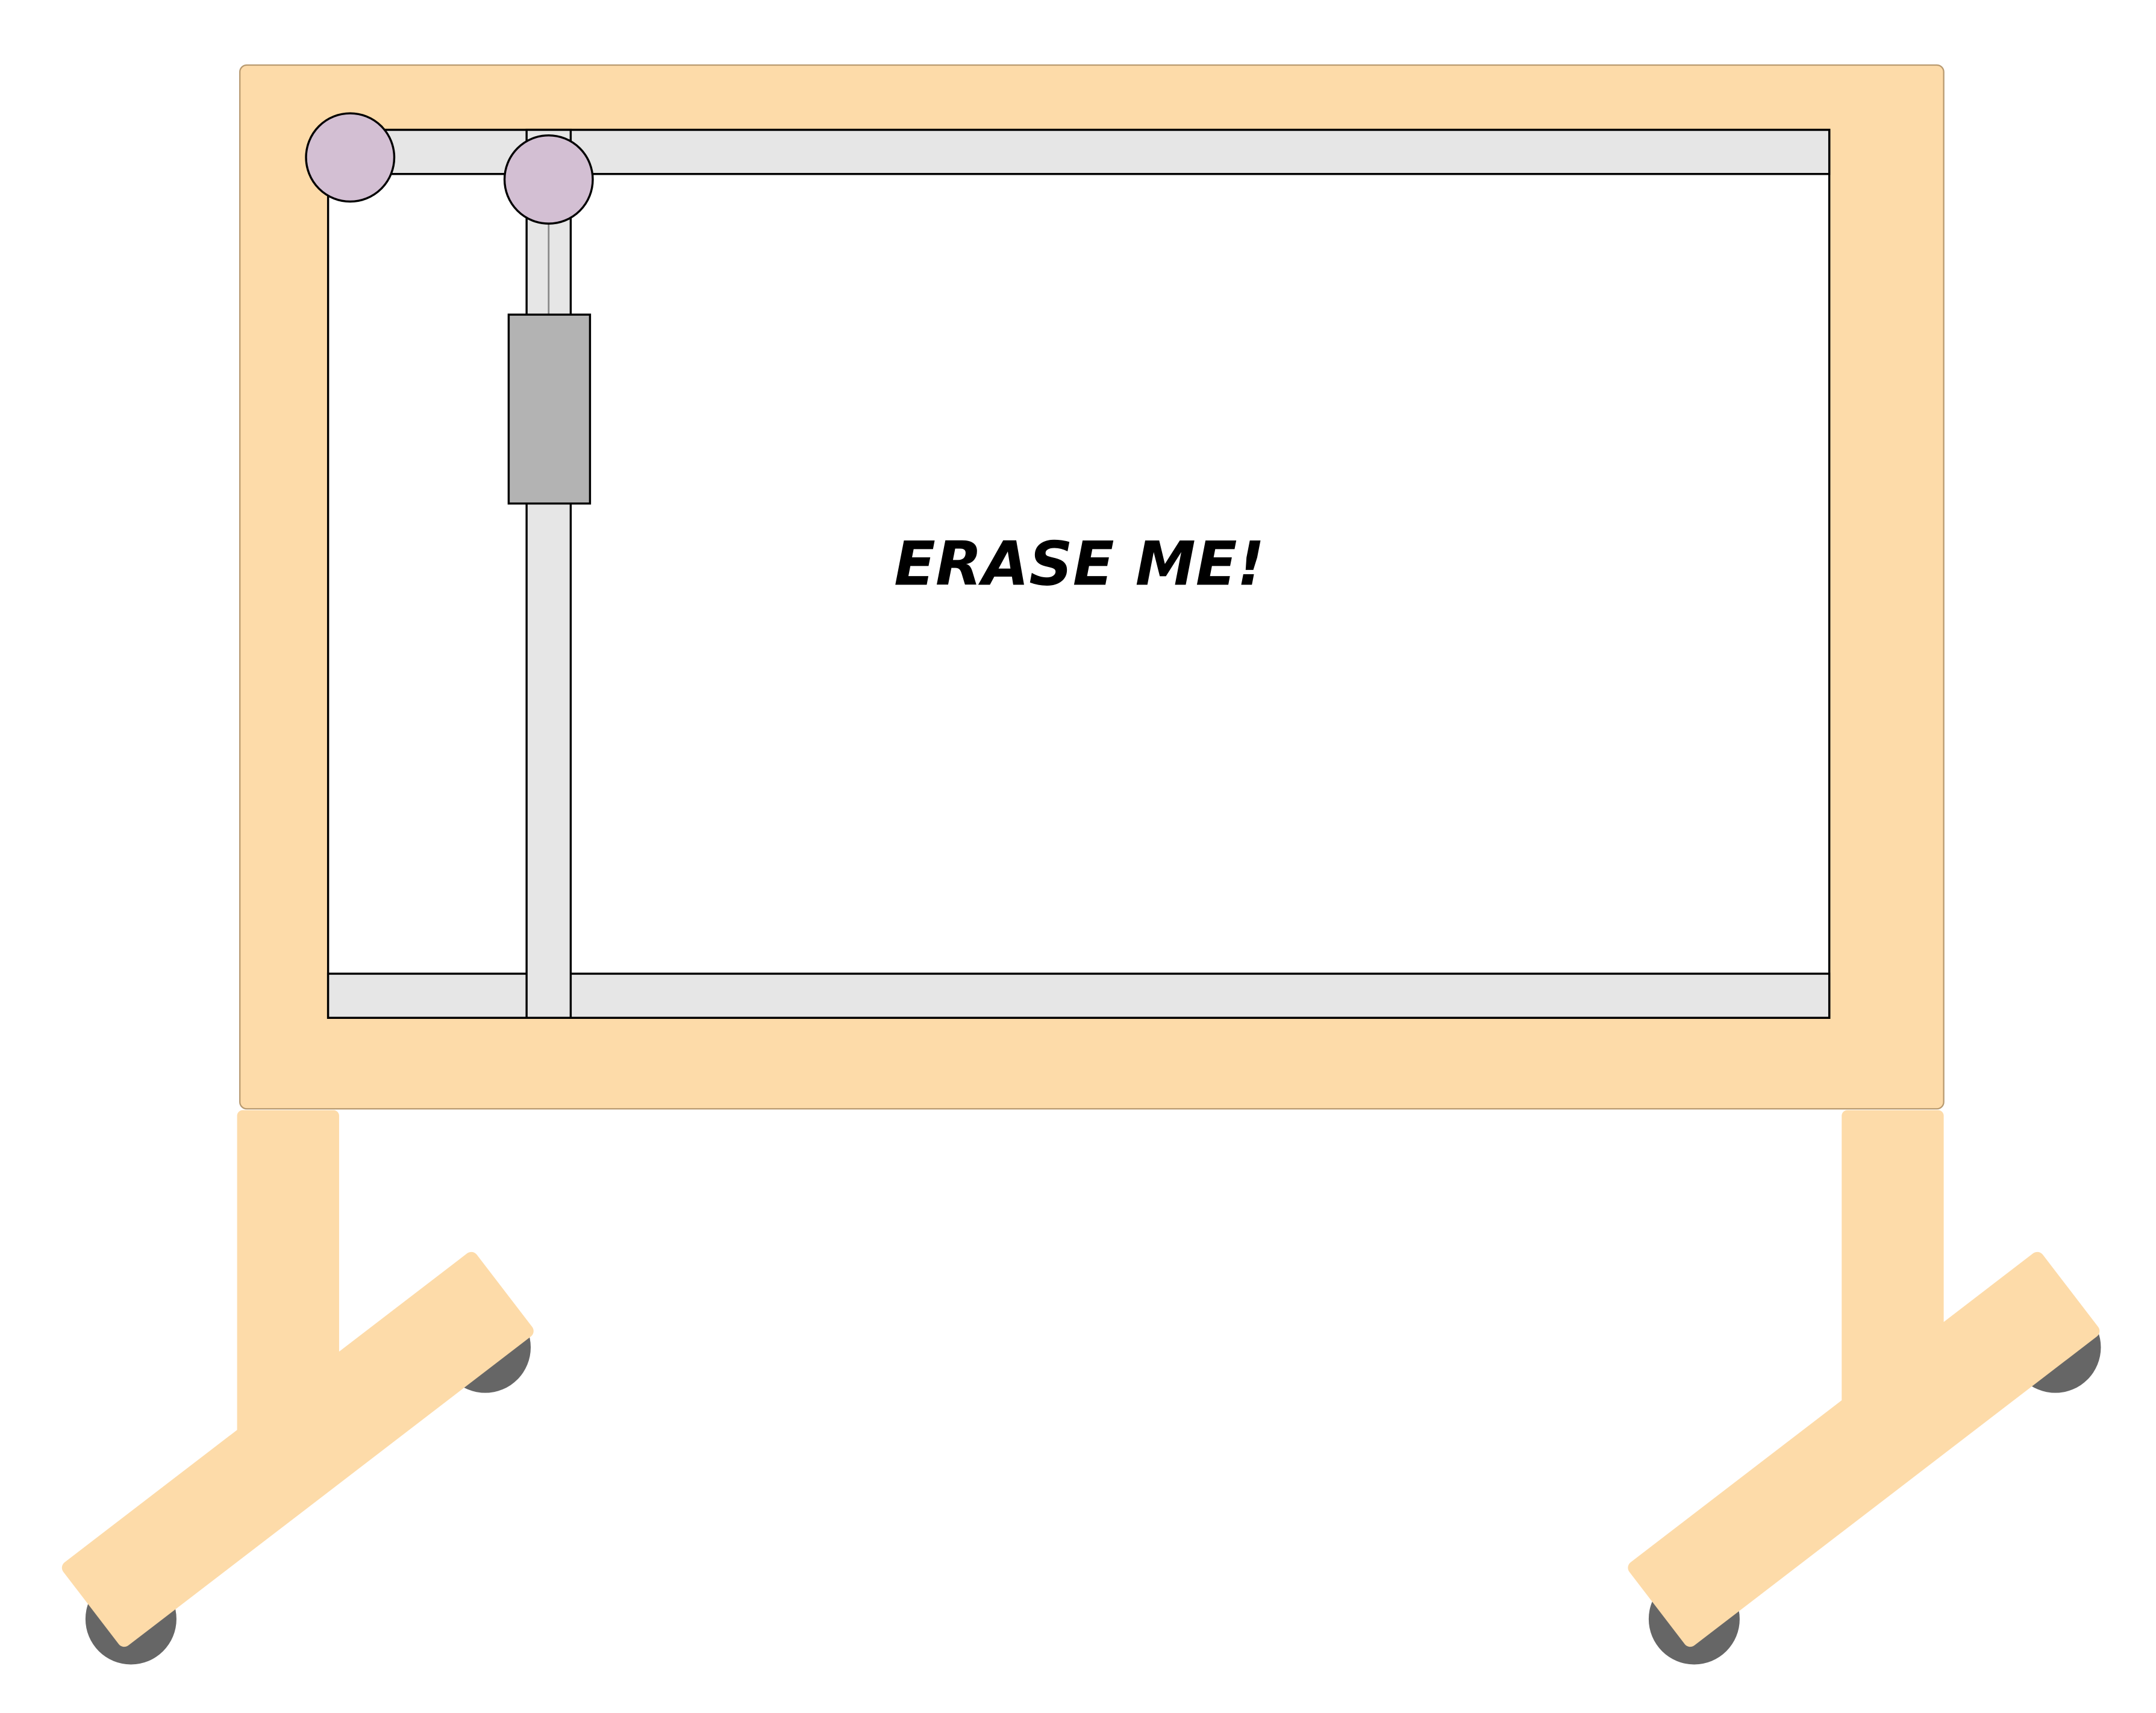  What do you see at coordinates (549, 409) in the screenshot?
I see `eraser-icon` at bounding box center [549, 409].